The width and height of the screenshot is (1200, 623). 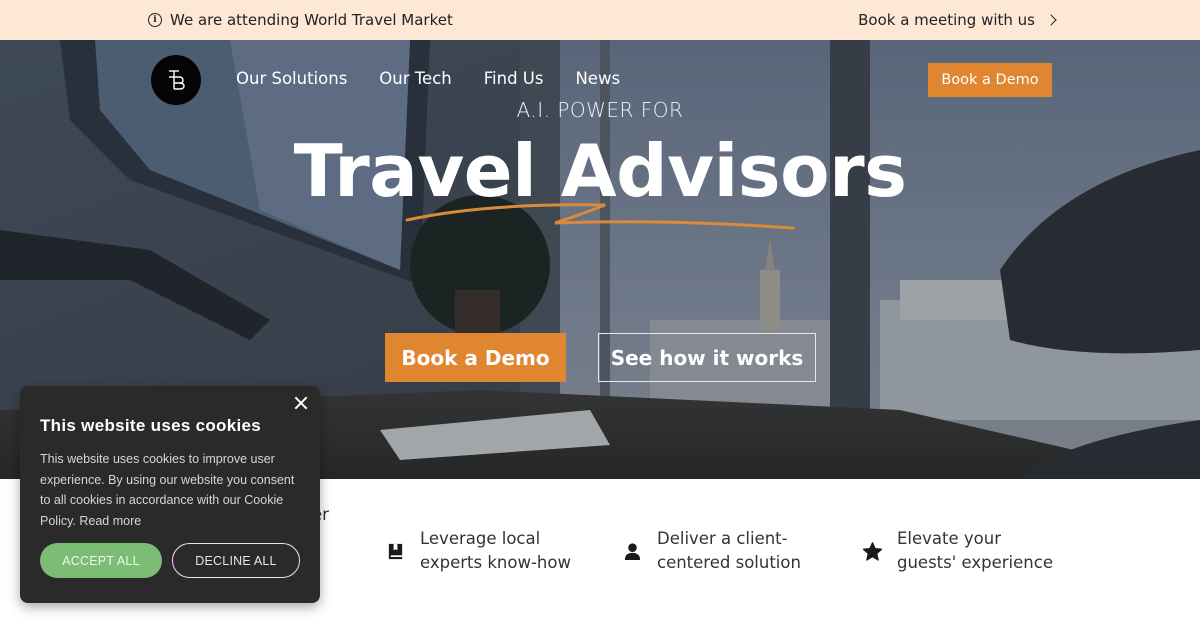 What do you see at coordinates (415, 78) in the screenshot?
I see `nav-our-tech: Our Tech` at bounding box center [415, 78].